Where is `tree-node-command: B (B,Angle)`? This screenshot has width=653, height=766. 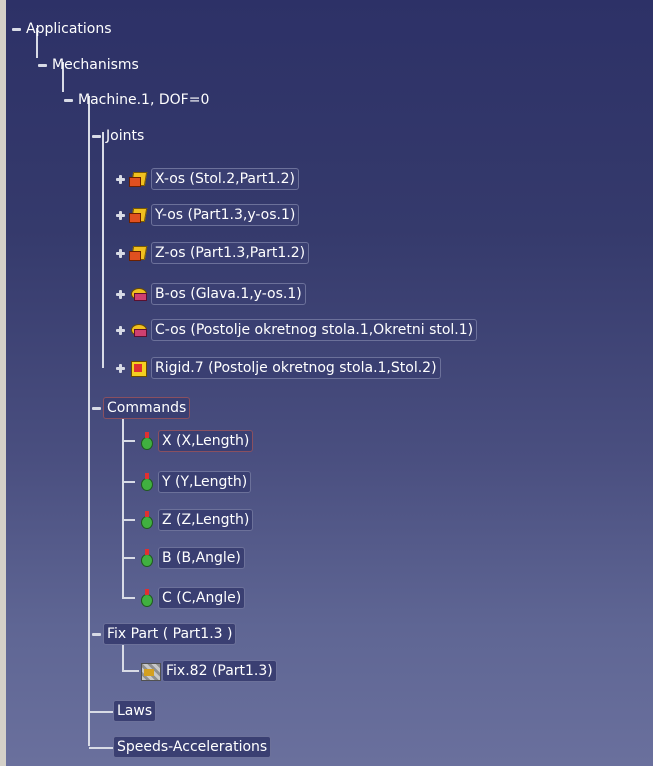
tree-node-command: B (B,Angle) is located at coordinates (190, 558).